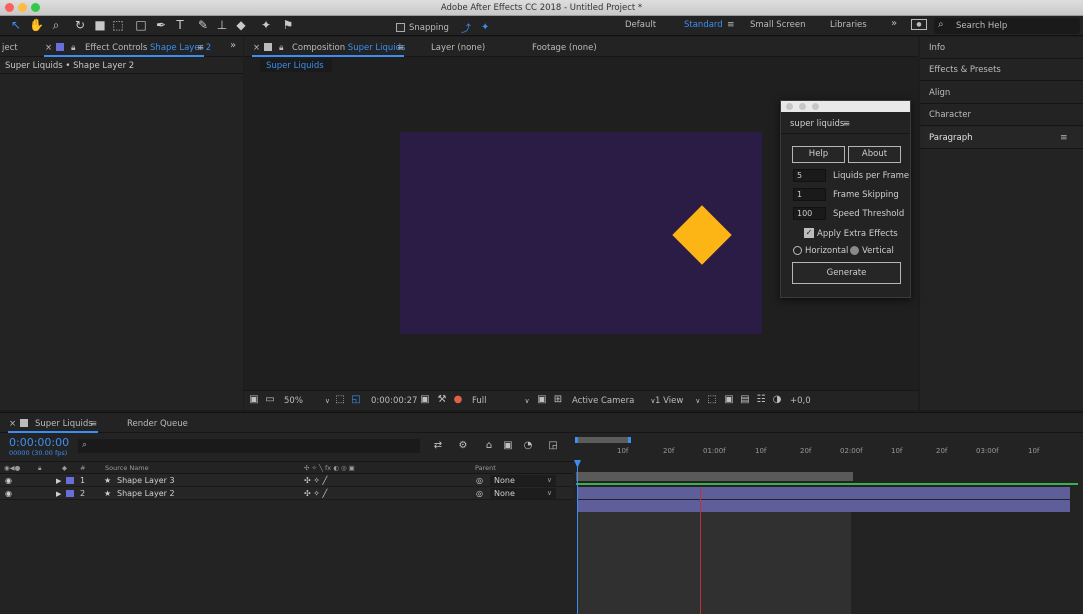 The width and height of the screenshot is (1083, 614). What do you see at coordinates (425, 400) in the screenshot?
I see `snapshot-camera-icon: ▣` at bounding box center [425, 400].